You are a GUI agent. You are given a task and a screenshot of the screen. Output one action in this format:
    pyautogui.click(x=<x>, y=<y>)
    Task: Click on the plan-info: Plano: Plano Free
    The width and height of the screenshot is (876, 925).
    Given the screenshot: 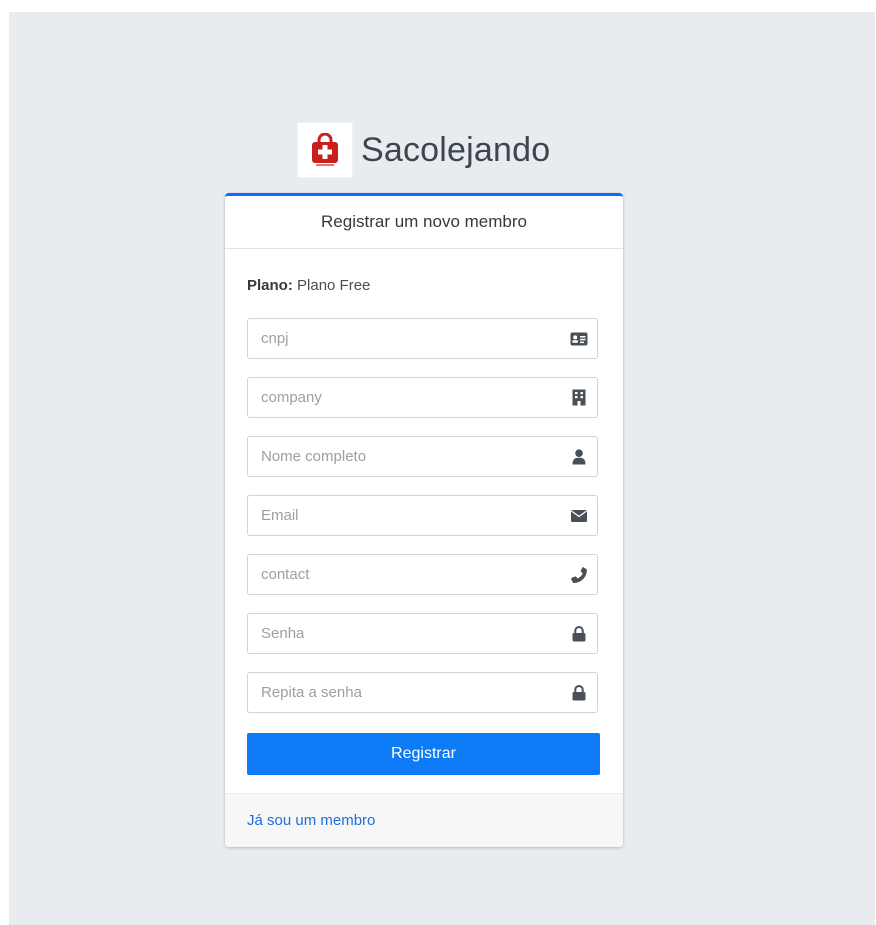 What is the action you would take?
    pyautogui.click(x=308, y=285)
    